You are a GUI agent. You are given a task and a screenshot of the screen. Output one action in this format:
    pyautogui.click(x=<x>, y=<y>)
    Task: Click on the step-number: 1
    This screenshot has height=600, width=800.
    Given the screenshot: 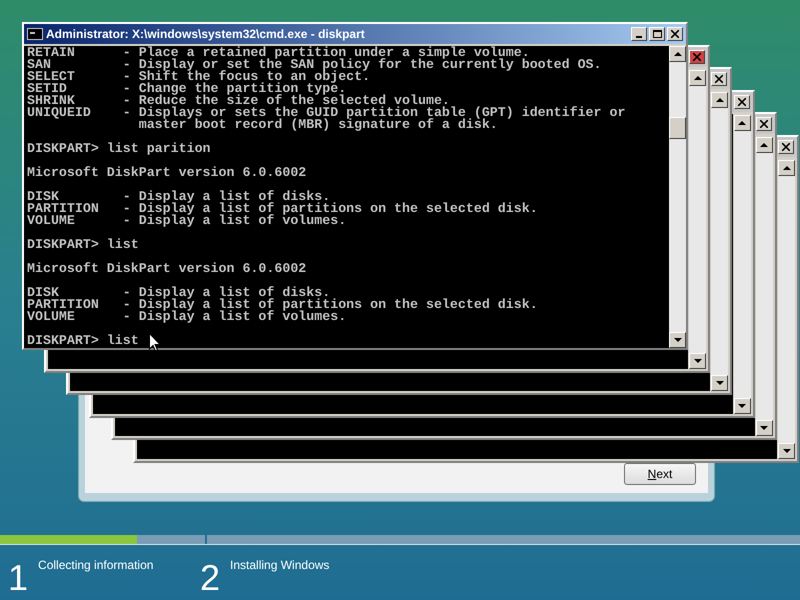 What is the action you would take?
    pyautogui.click(x=18, y=578)
    